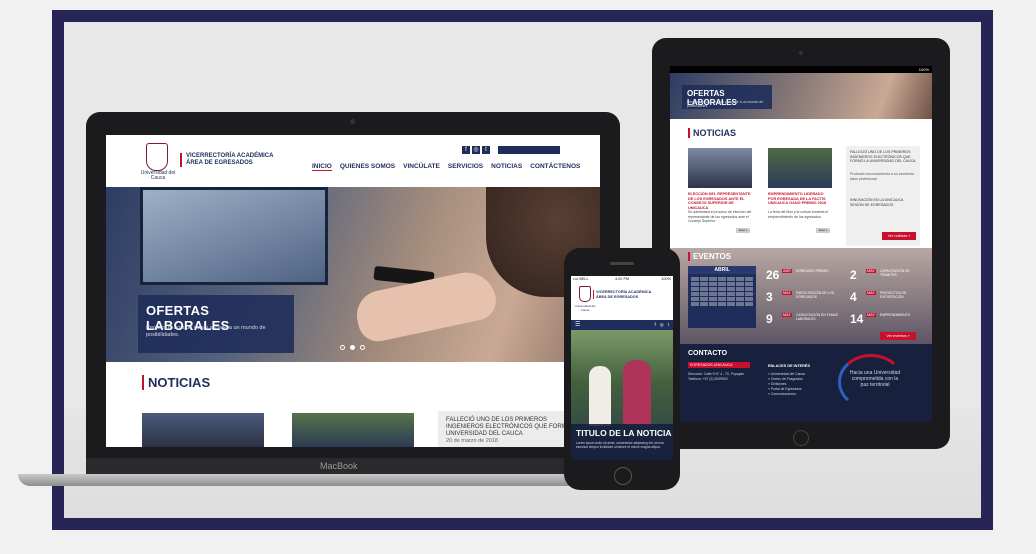 The height and width of the screenshot is (554, 1036). What do you see at coordinates (923, 69) in the screenshot?
I see `battery-status: 100%` at bounding box center [923, 69].